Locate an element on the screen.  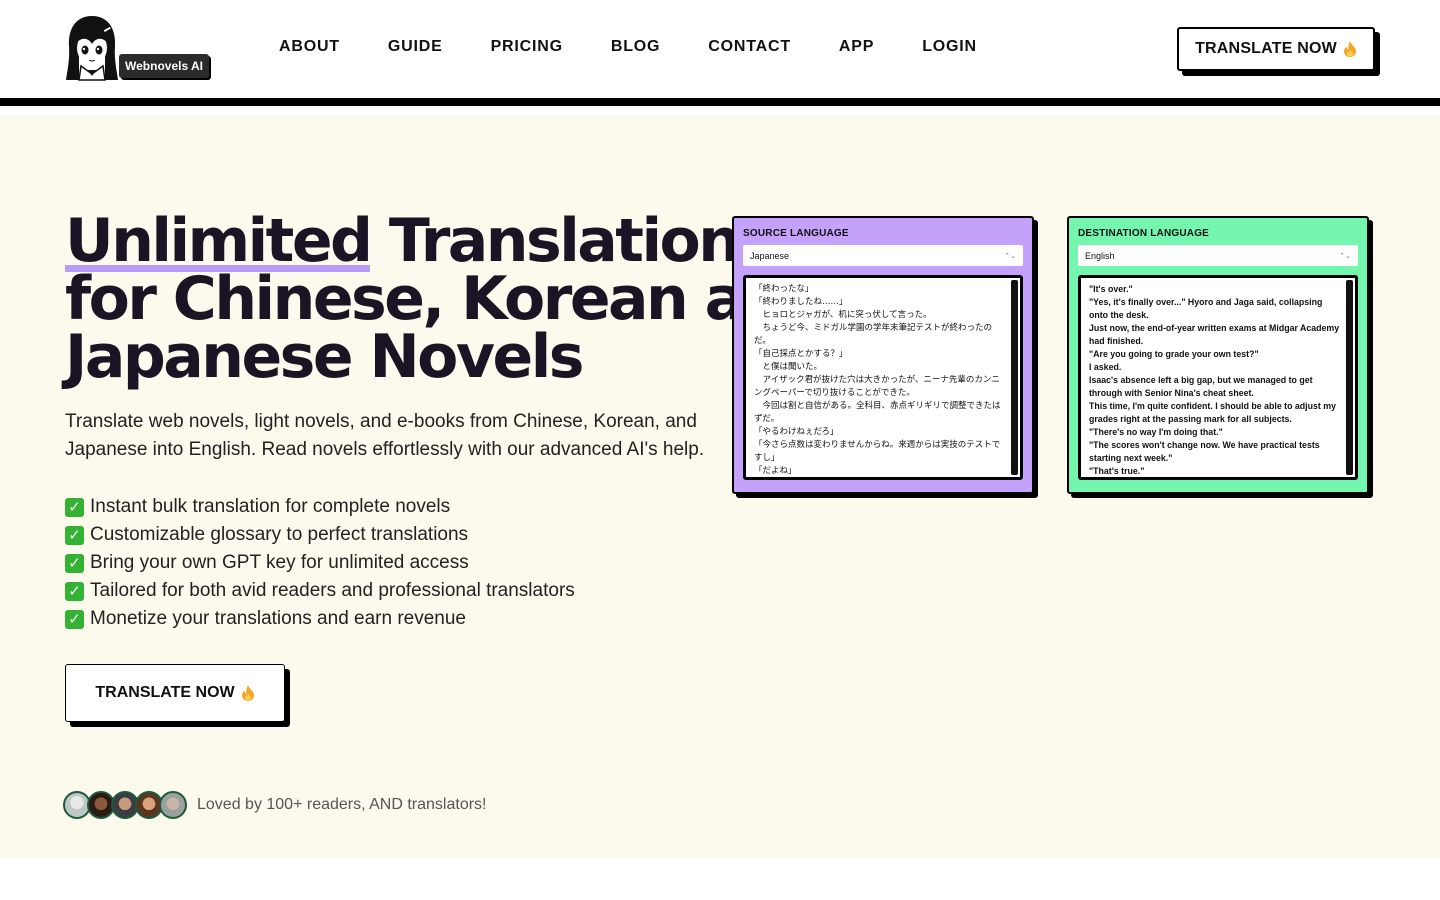
nav-link-contact: CONTACT is located at coordinates (749, 47).